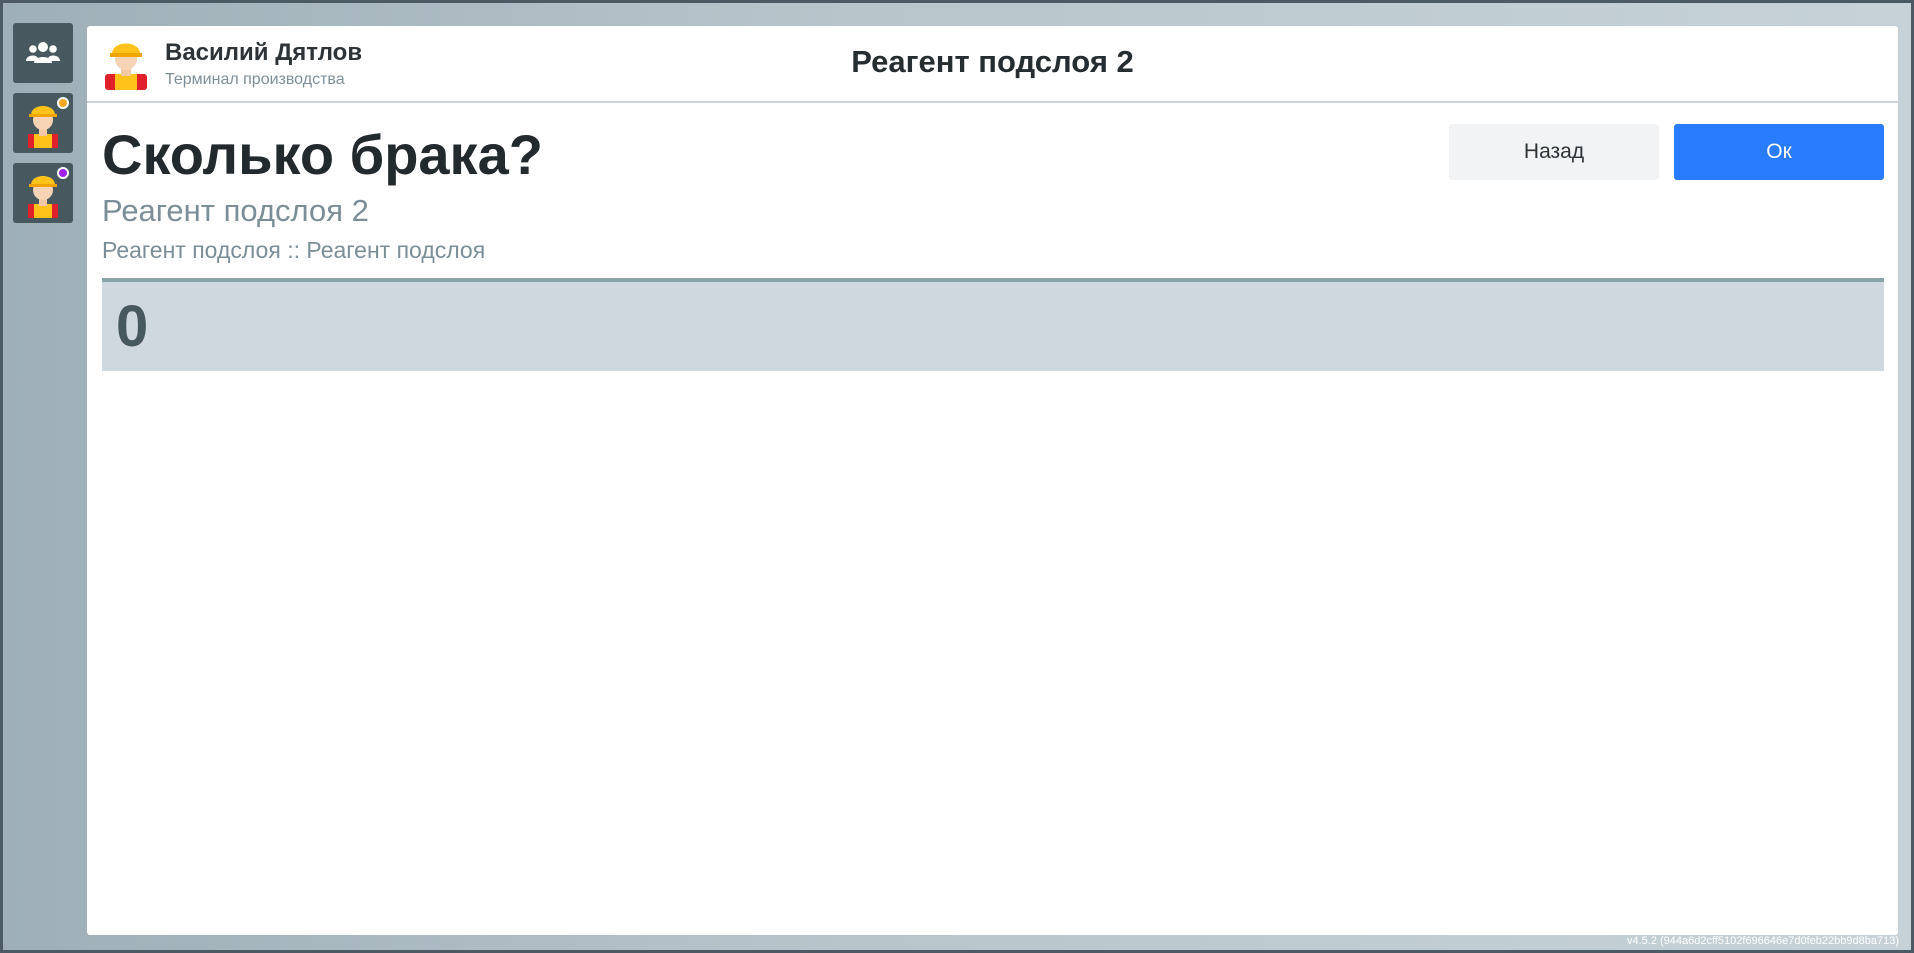 The height and width of the screenshot is (953, 1914). What do you see at coordinates (993, 324) in the screenshot?
I see `quantity-input: 0` at bounding box center [993, 324].